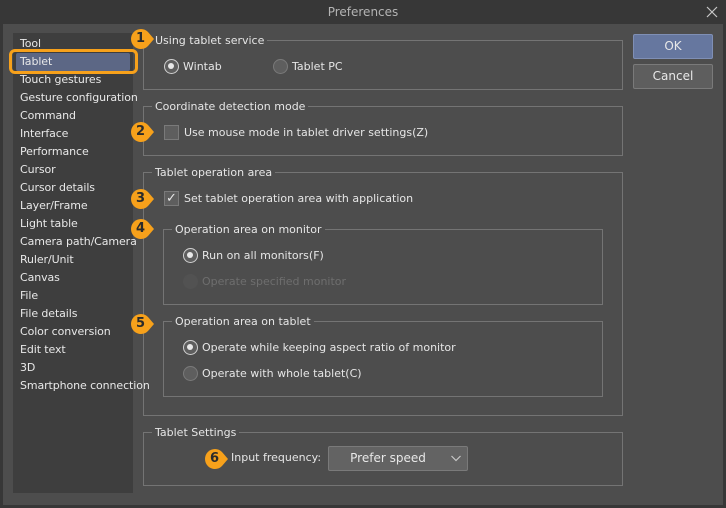  What do you see at coordinates (83, 386) in the screenshot?
I see `sidebar-item-smartphone-connection: Smartphone connection` at bounding box center [83, 386].